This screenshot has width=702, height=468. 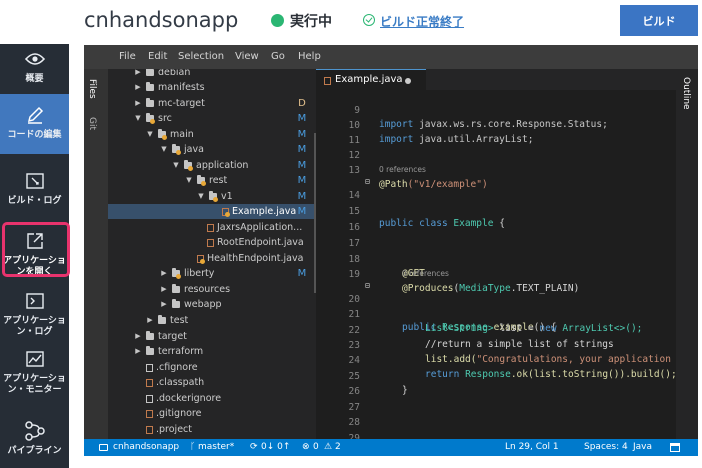 I want to click on tree-item: RootEndpoint.java, so click(x=212, y=242).